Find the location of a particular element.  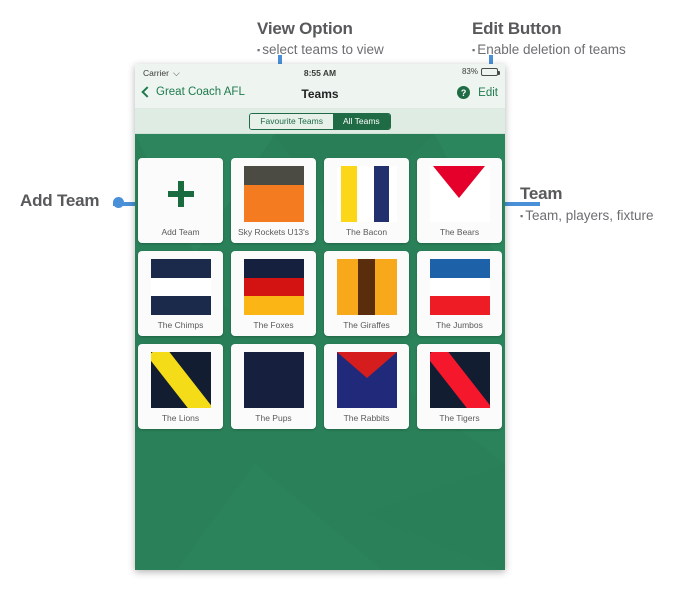

team-tile-label: The Bacon is located at coordinates (366, 232).